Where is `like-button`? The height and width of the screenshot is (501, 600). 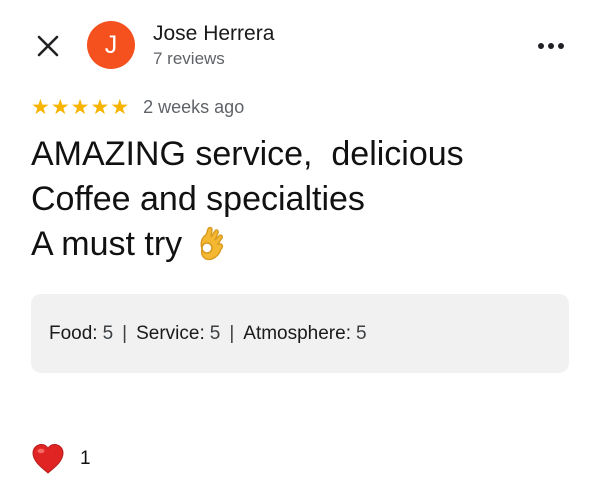 like-button is located at coordinates (48, 459).